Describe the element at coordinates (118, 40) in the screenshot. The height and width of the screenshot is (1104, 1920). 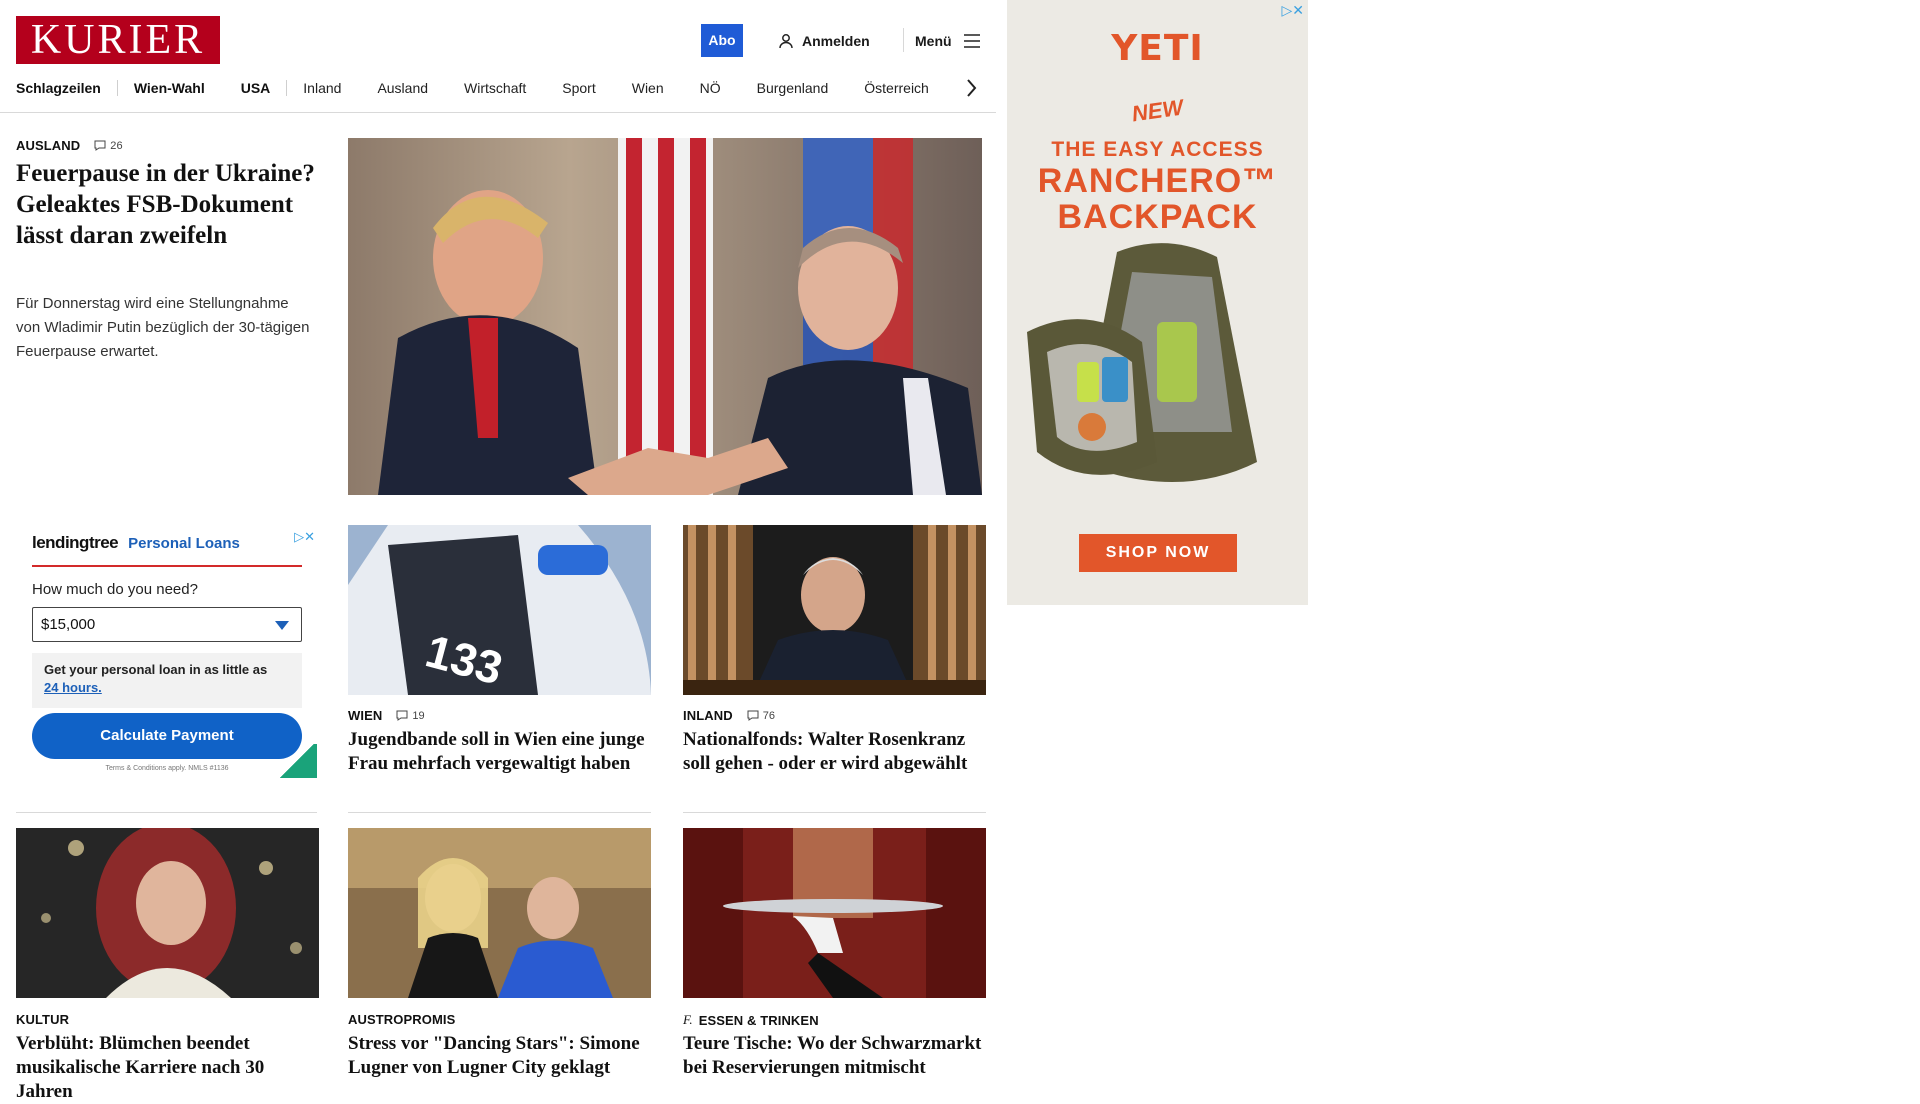
I see `kurier-logo: KURIER` at that location.